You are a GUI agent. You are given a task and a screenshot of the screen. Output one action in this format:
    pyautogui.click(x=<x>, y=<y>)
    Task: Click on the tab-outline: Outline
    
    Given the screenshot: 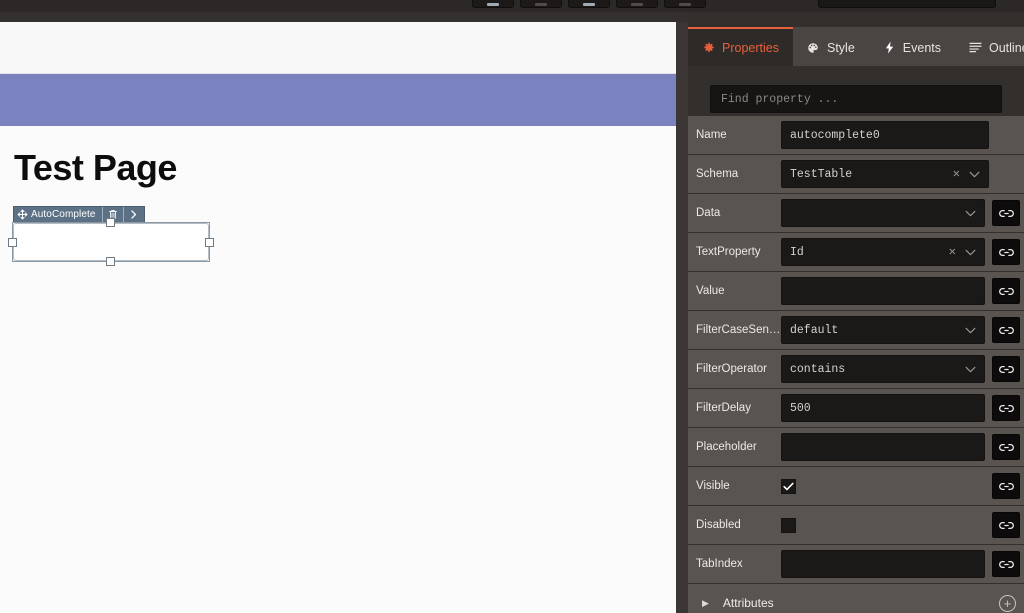 What is the action you would take?
    pyautogui.click(x=989, y=46)
    